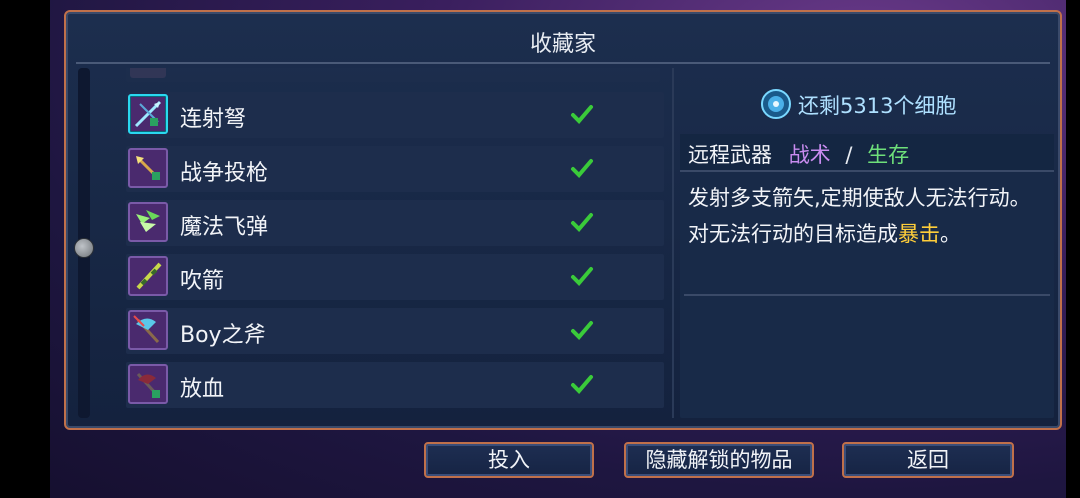 Image resolution: width=1080 pixels, height=498 pixels. What do you see at coordinates (393, 75) in the screenshot?
I see `list-item-partial` at bounding box center [393, 75].